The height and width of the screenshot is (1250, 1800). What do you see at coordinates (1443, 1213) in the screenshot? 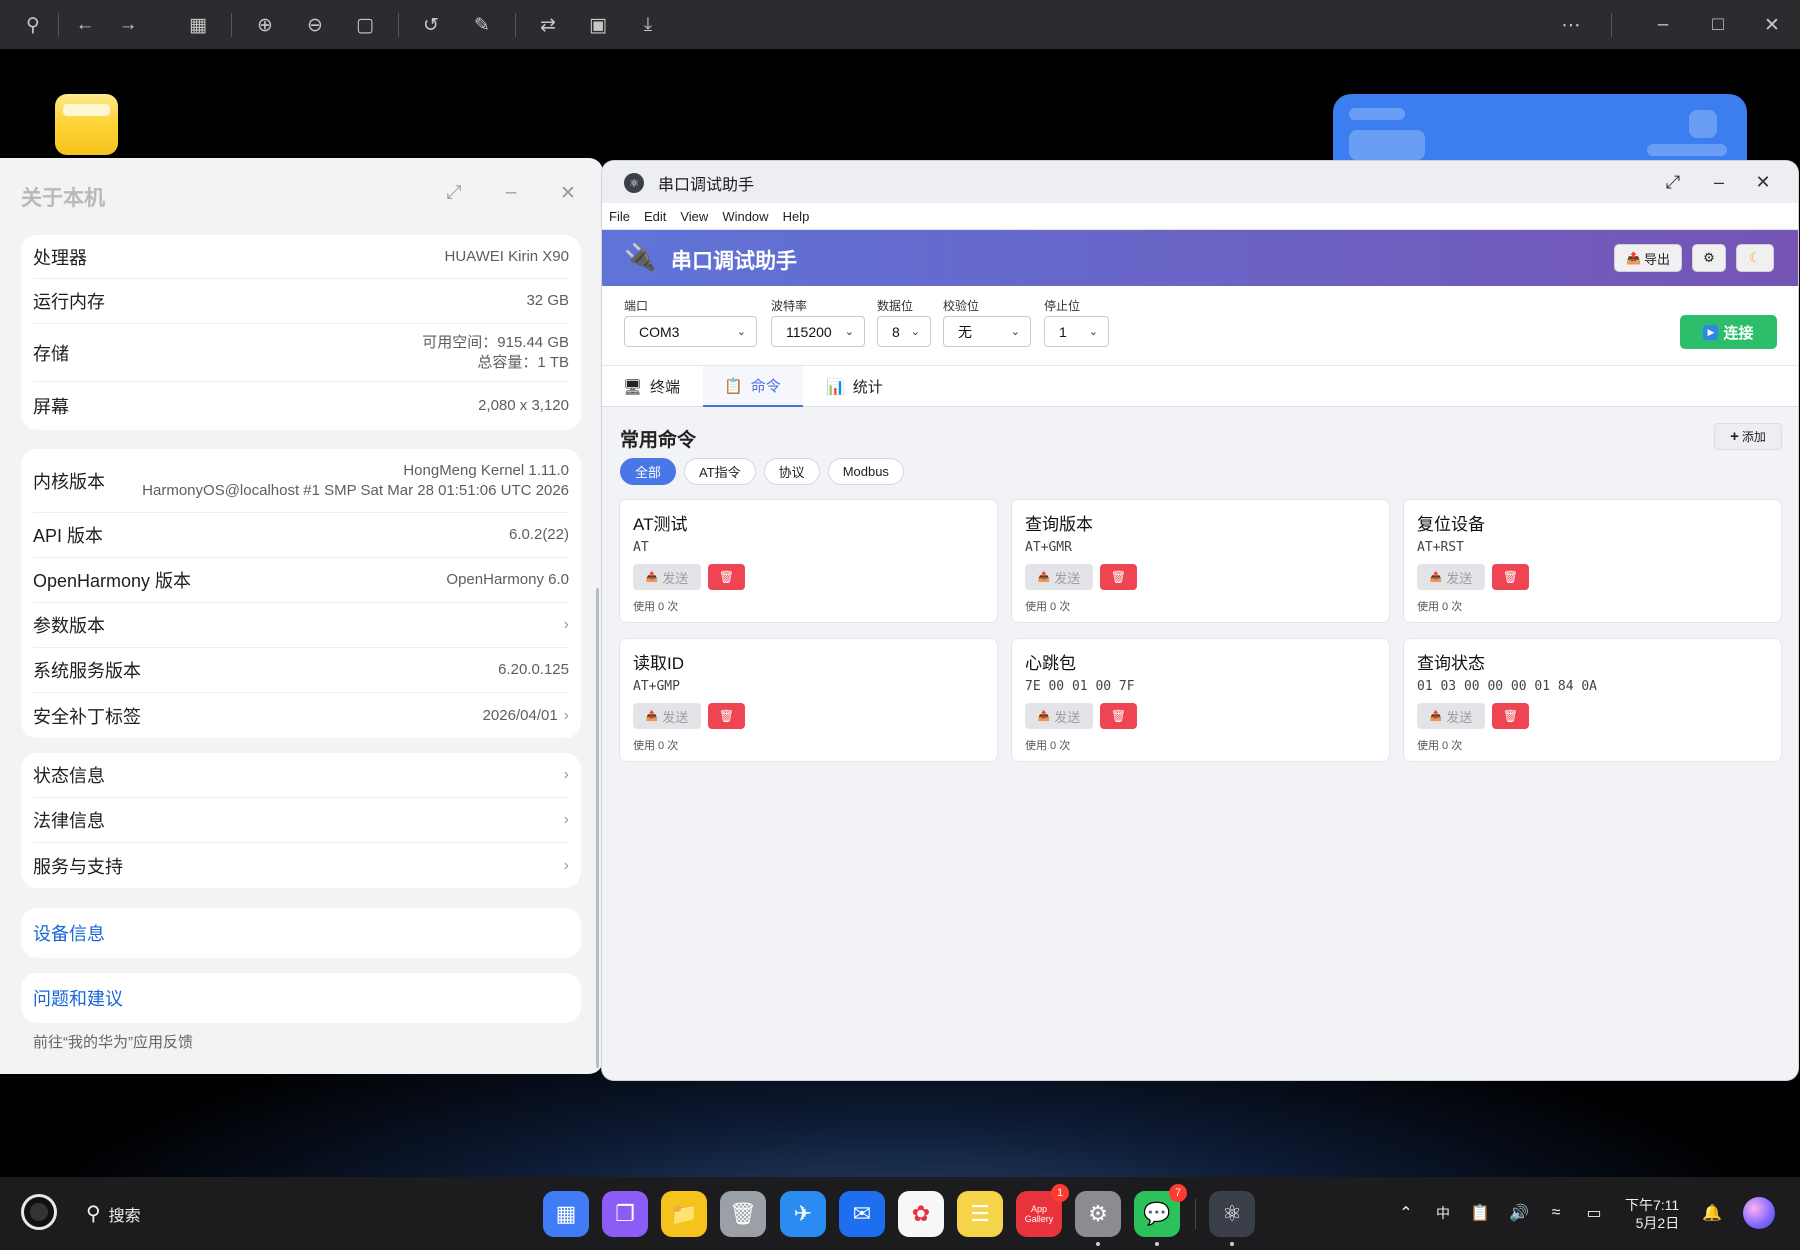
I see `ime-indicator: 中` at bounding box center [1443, 1213].